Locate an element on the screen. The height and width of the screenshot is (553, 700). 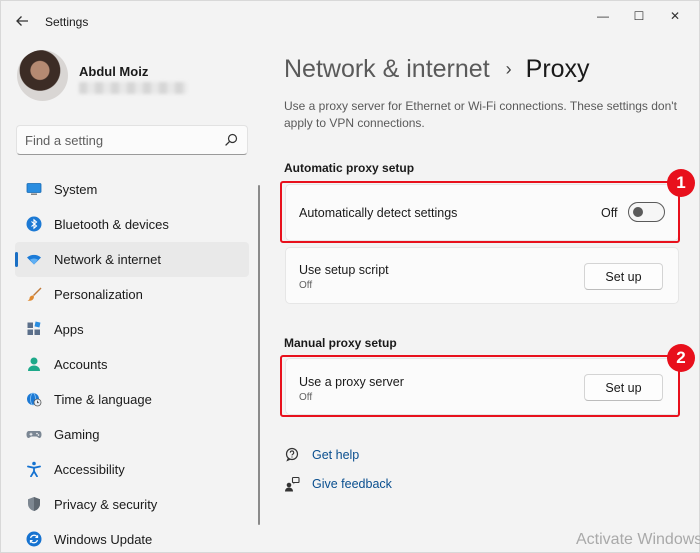
sidebar-item-windows-update: Windows Update is located at coordinates (132, 537).